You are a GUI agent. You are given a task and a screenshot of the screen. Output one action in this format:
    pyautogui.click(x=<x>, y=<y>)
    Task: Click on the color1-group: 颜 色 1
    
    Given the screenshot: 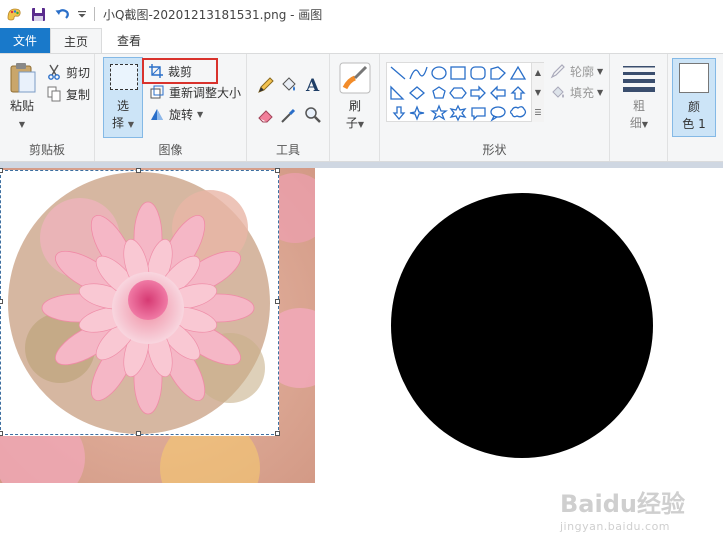 What is the action you would take?
    pyautogui.click(x=695, y=107)
    